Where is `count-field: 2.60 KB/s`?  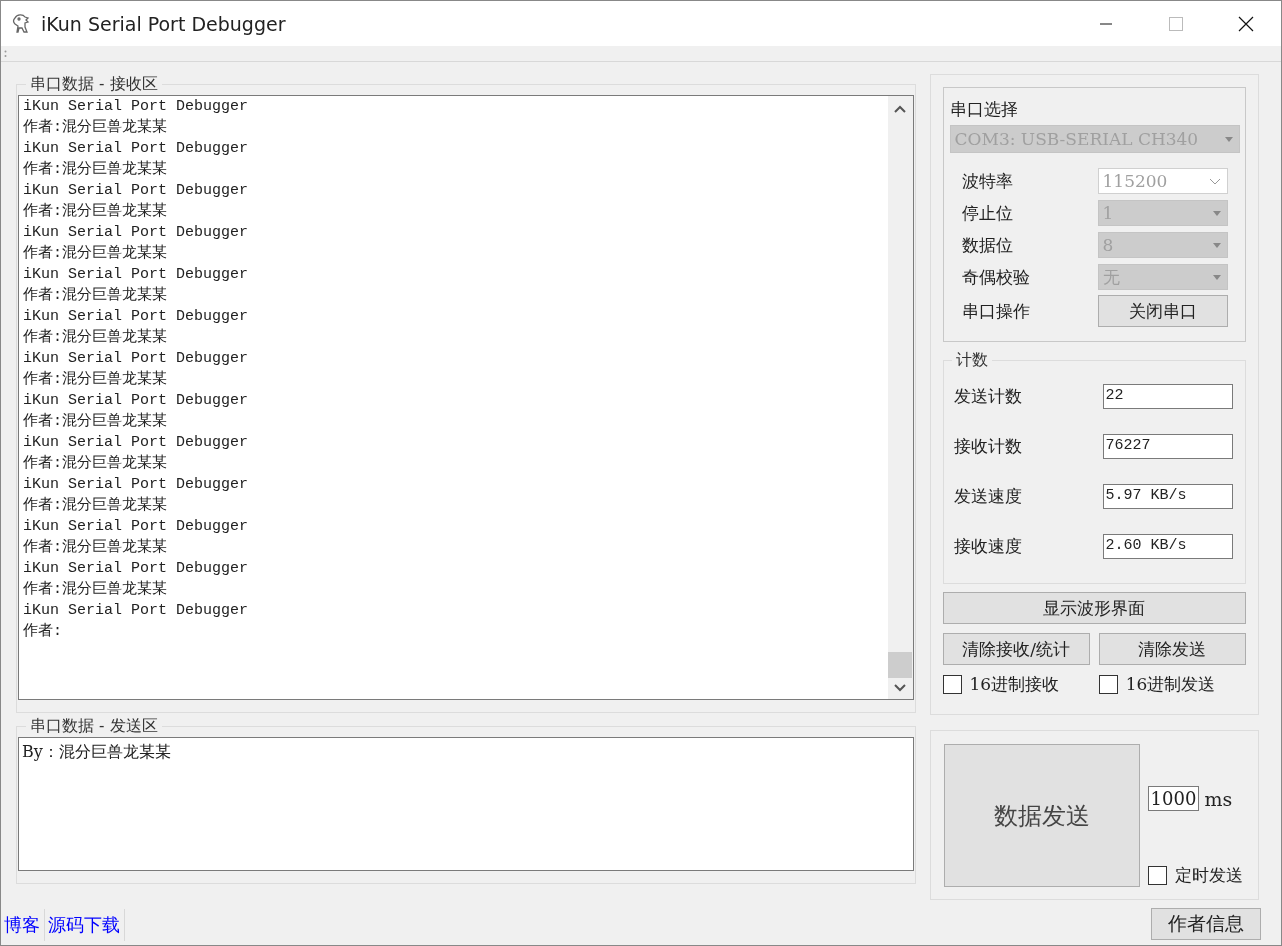 count-field: 2.60 KB/s is located at coordinates (1167, 546).